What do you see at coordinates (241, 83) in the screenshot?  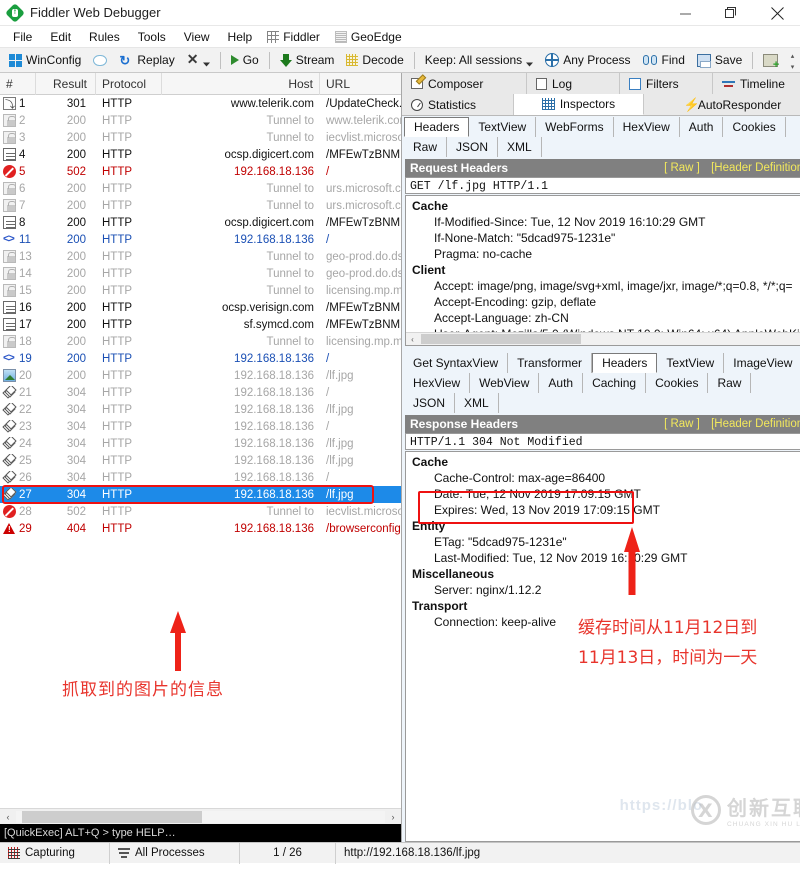 I see `column-header-host: Host` at bounding box center [241, 83].